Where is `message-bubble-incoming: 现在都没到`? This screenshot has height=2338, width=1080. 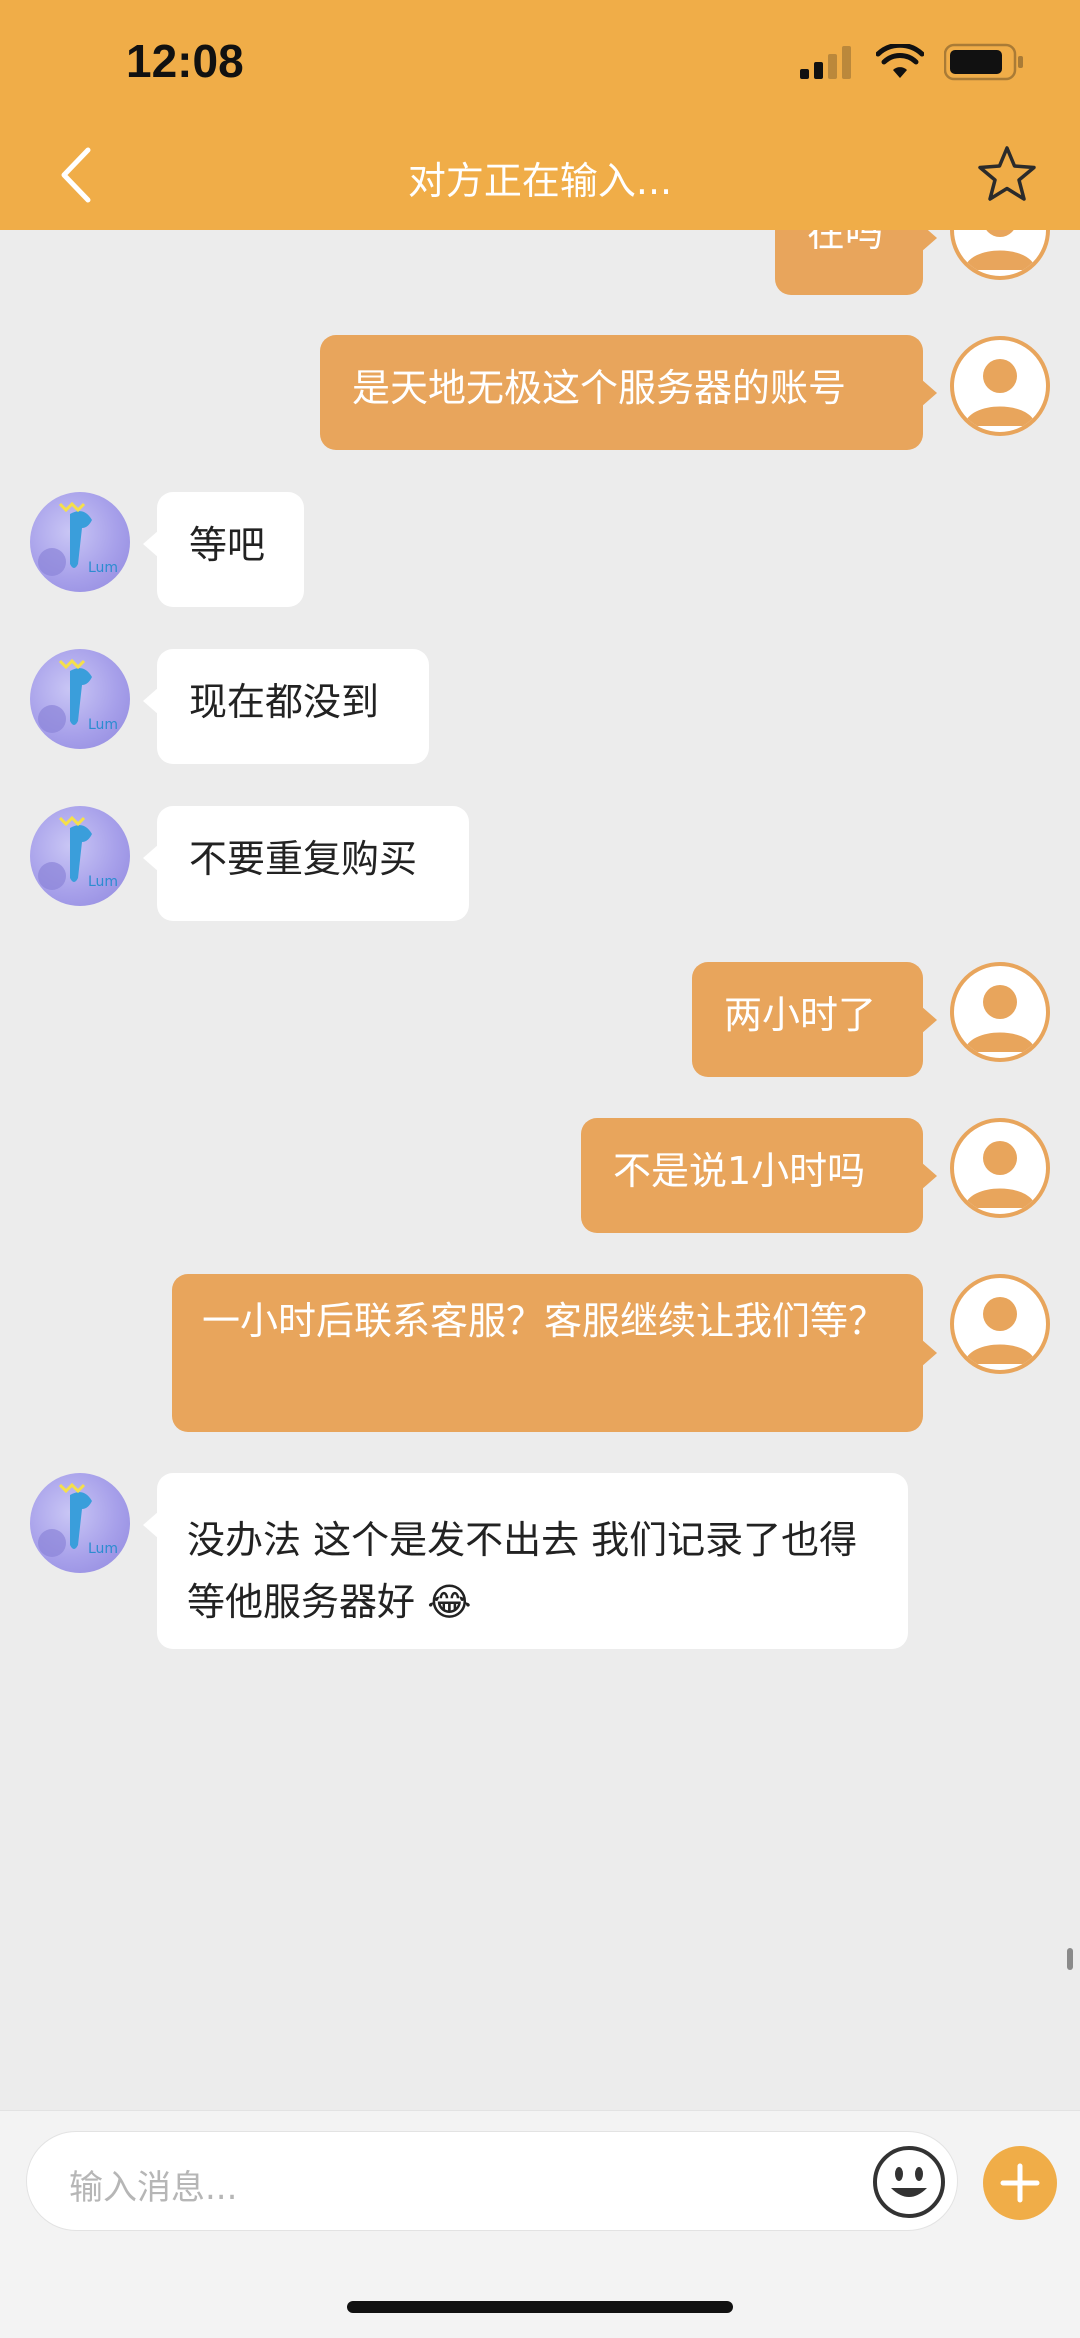
message-bubble-incoming: 现在都没到 is located at coordinates (286, 706).